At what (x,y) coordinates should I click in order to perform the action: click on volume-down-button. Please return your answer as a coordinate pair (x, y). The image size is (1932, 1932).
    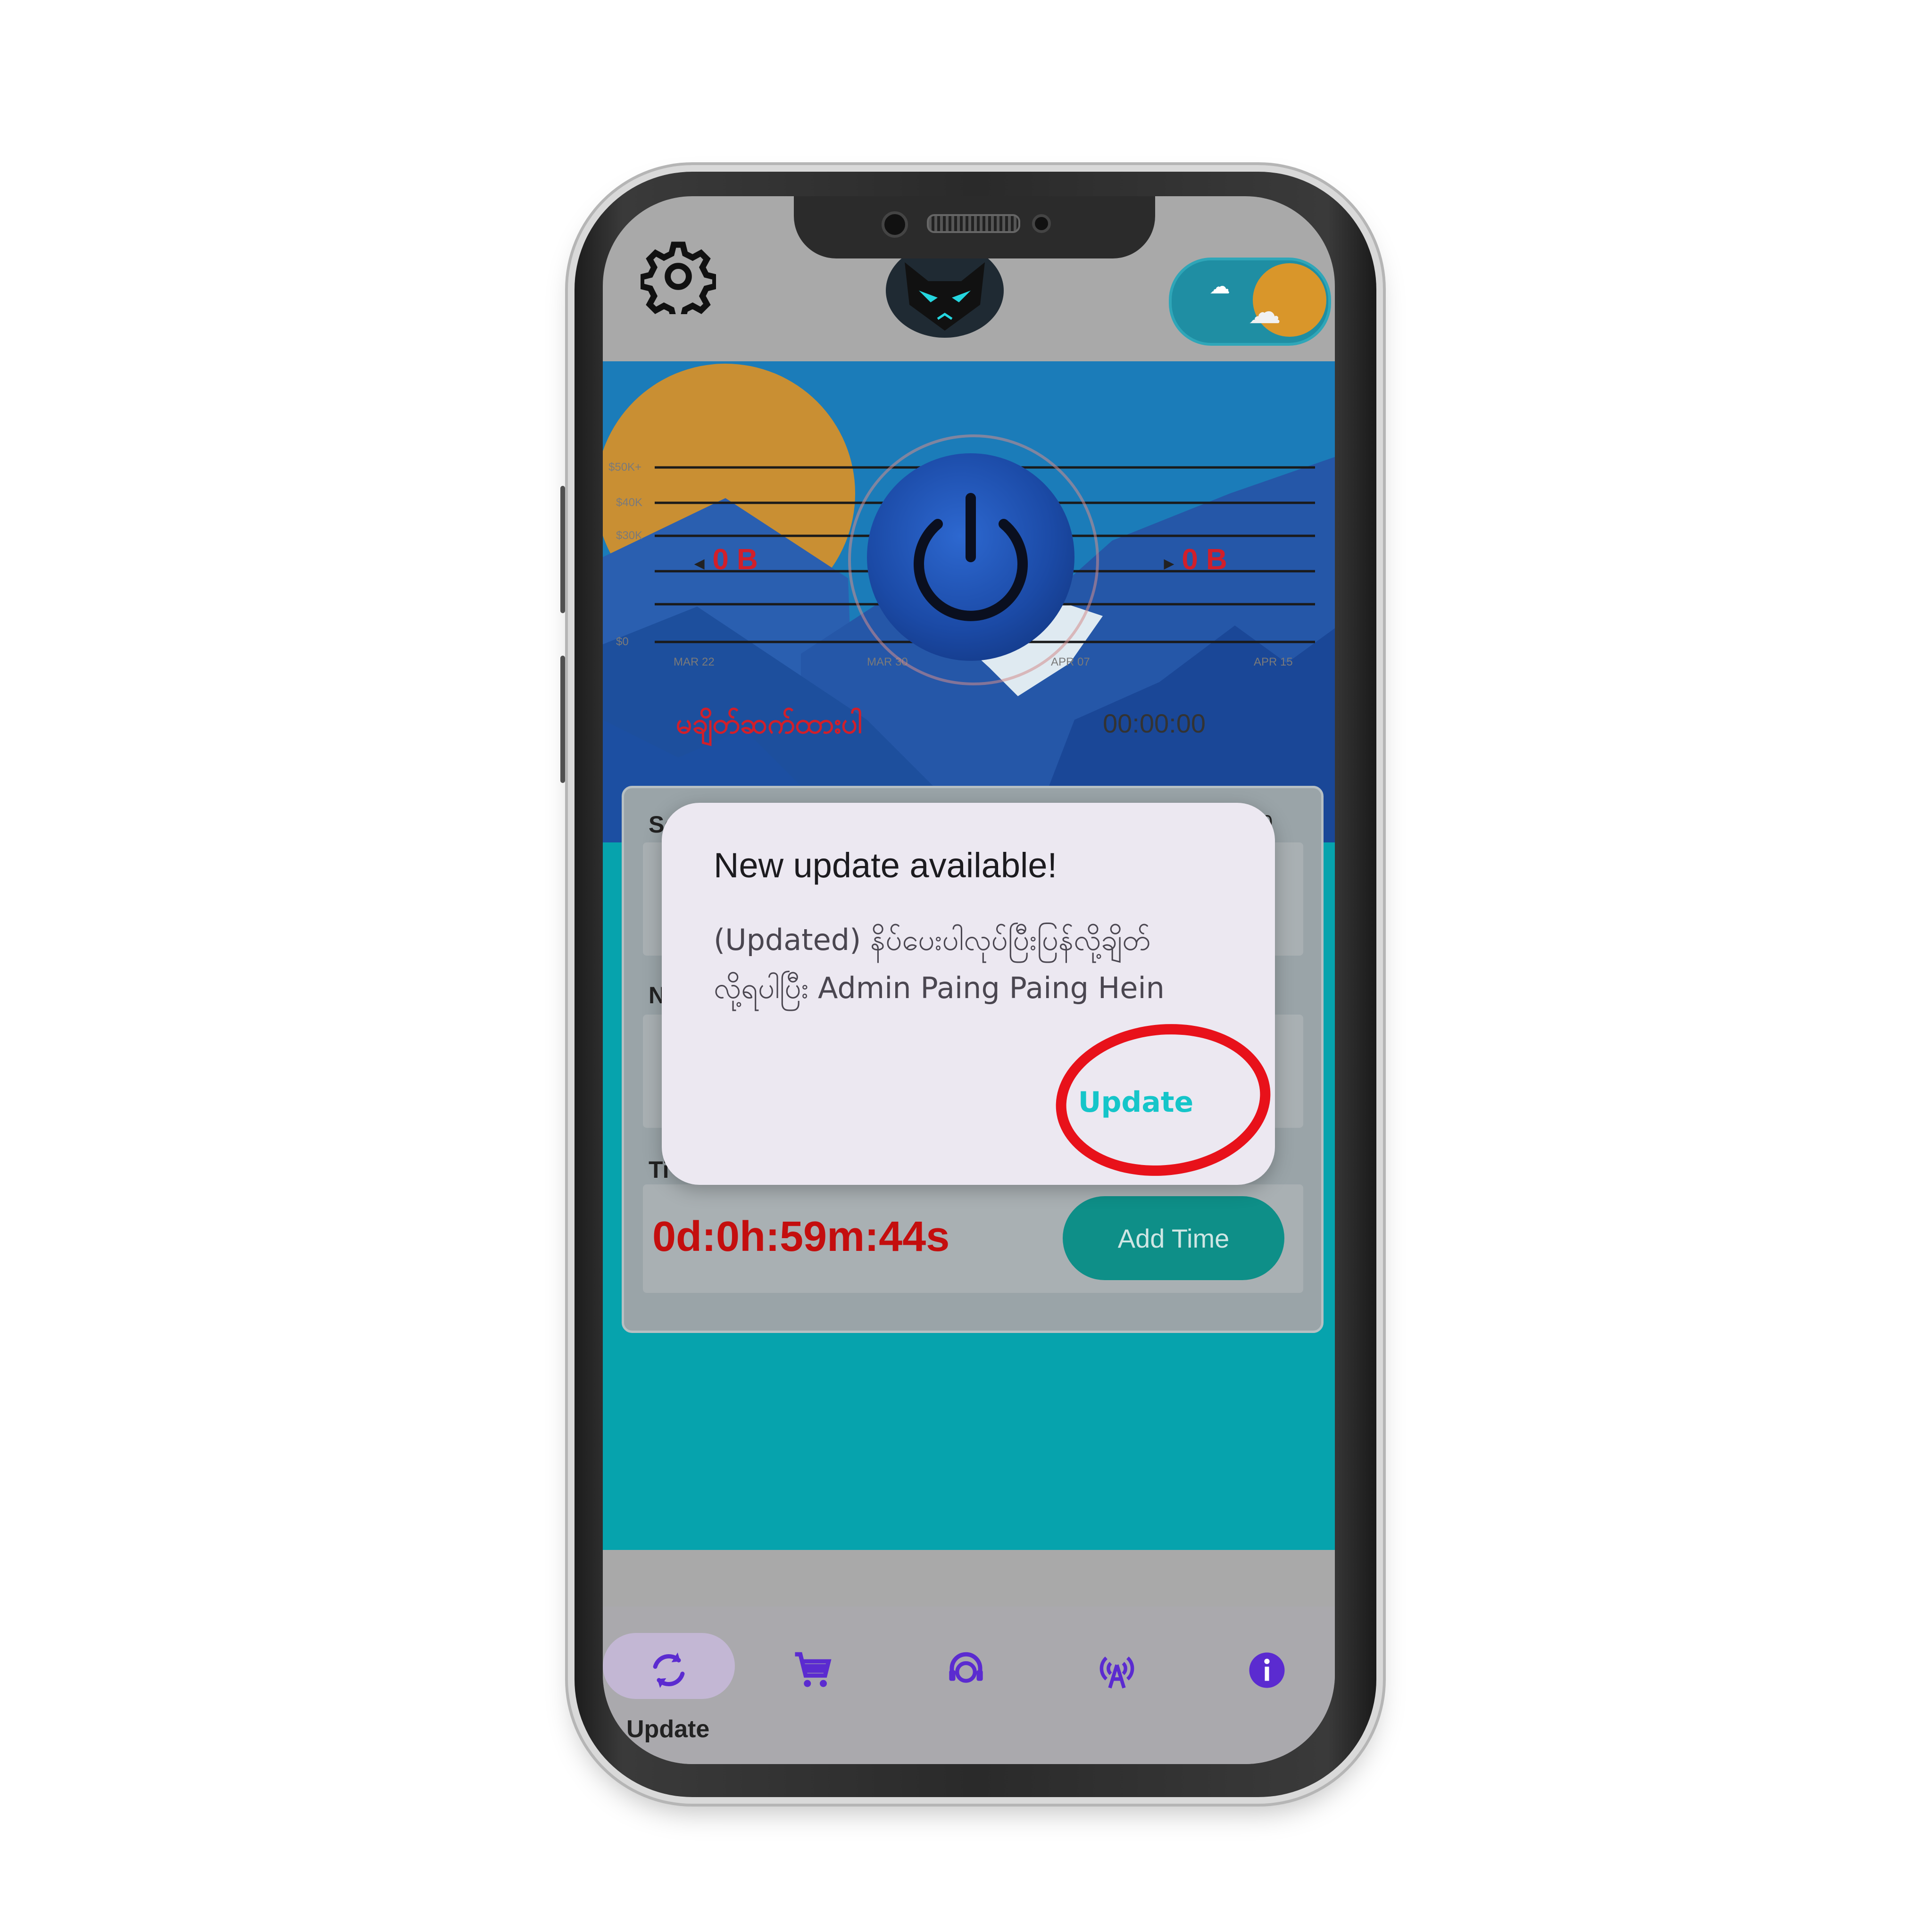
    Looking at the image, I should click on (562, 719).